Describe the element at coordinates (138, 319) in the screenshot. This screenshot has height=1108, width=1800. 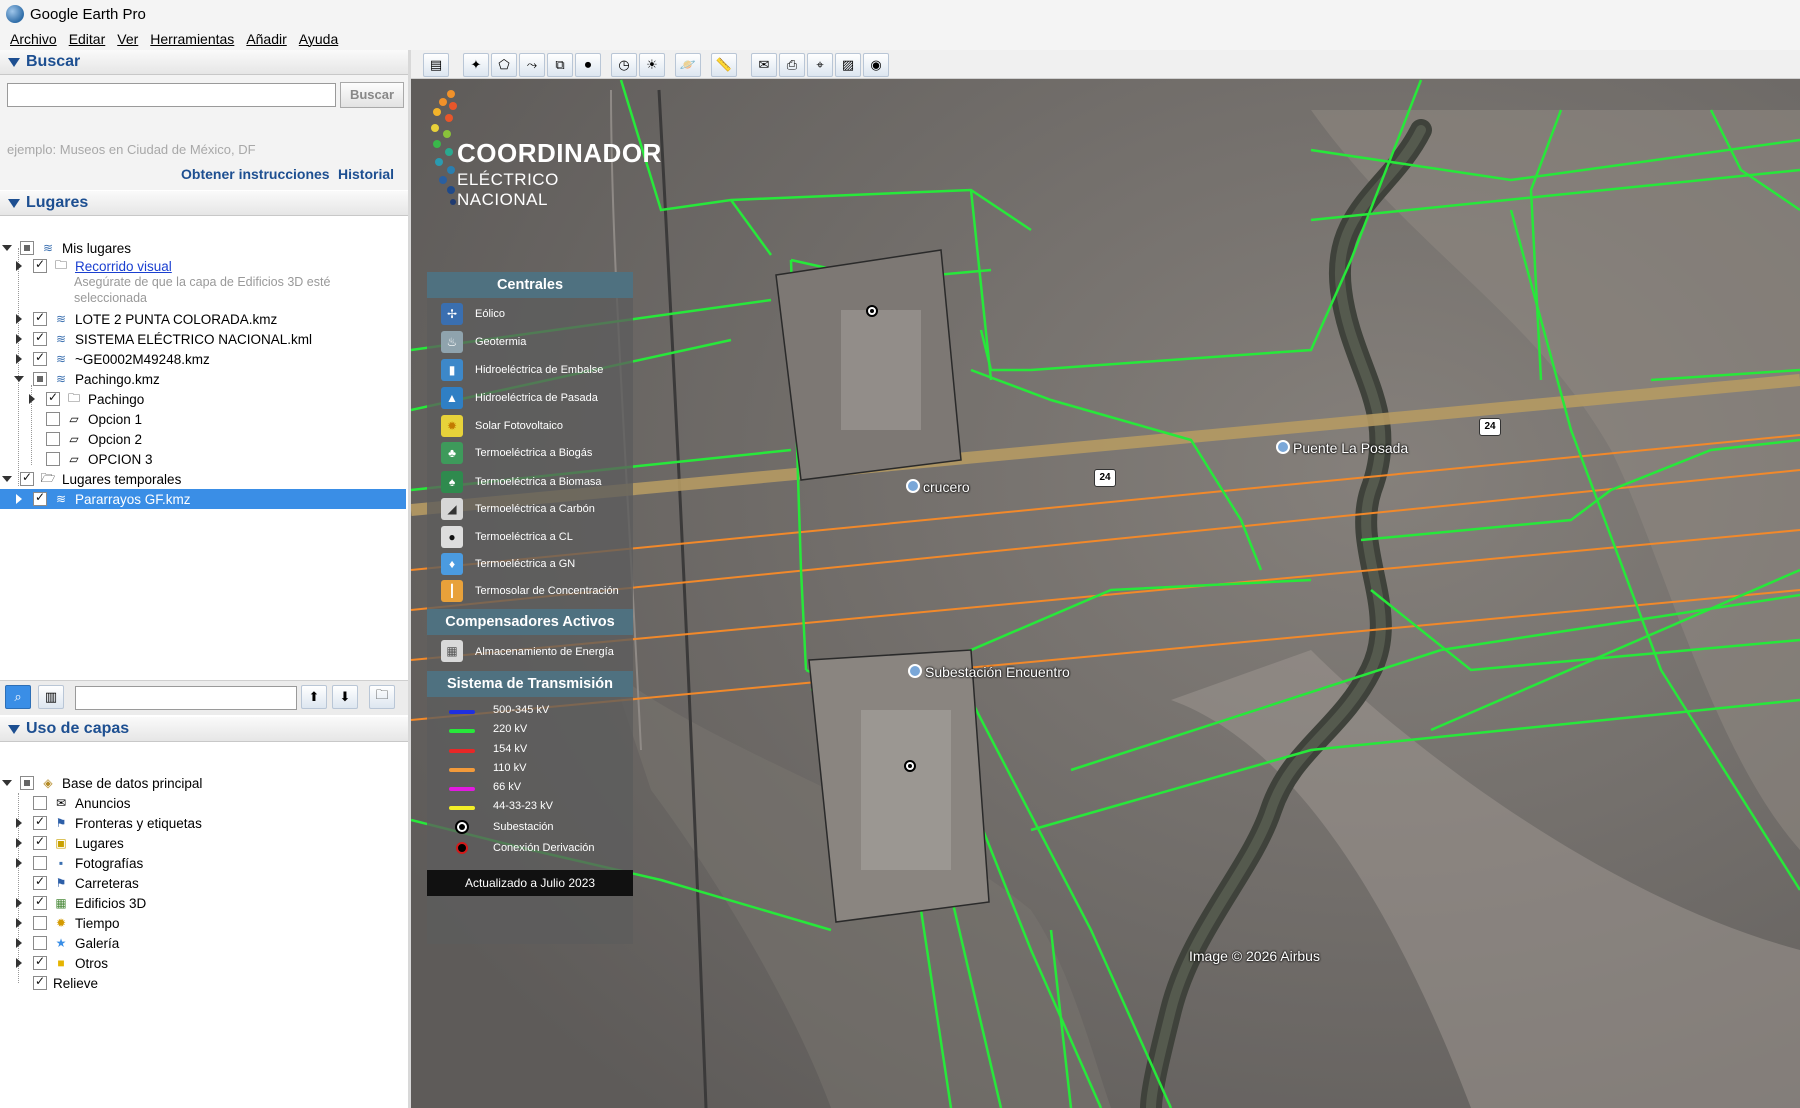
I see `tree-item-lote2: ≋ LOTE 2 PUNTA COLORADA.kmz` at that location.